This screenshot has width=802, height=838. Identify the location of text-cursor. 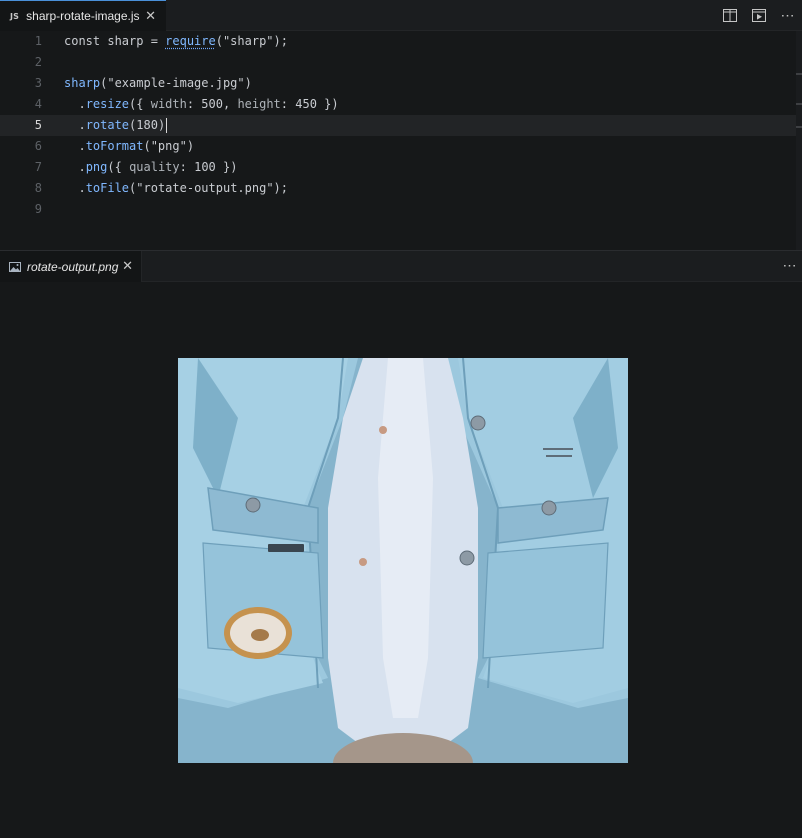
(167, 125).